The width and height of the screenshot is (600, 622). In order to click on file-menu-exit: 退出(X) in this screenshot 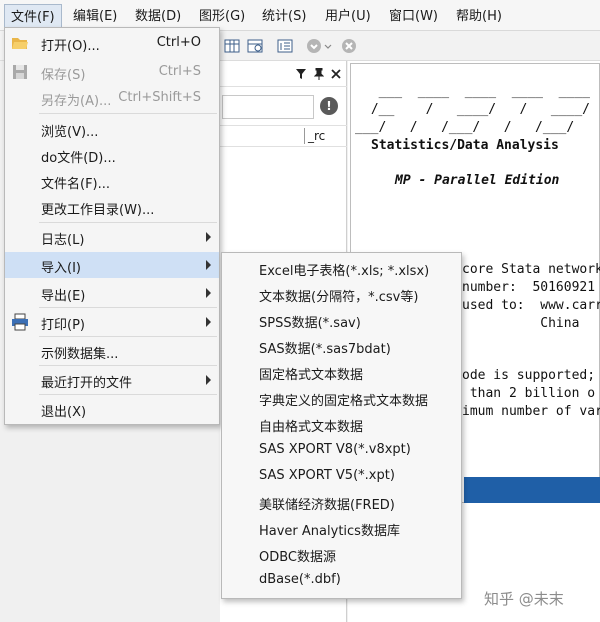, I will do `click(112, 409)`.